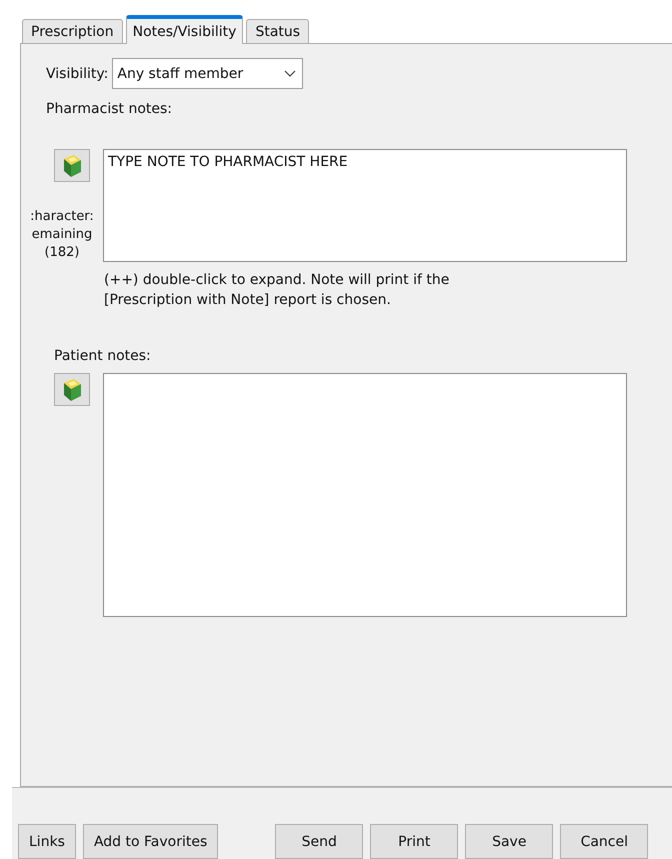 The width and height of the screenshot is (672, 859). What do you see at coordinates (414, 841) in the screenshot?
I see `action-button: Print` at bounding box center [414, 841].